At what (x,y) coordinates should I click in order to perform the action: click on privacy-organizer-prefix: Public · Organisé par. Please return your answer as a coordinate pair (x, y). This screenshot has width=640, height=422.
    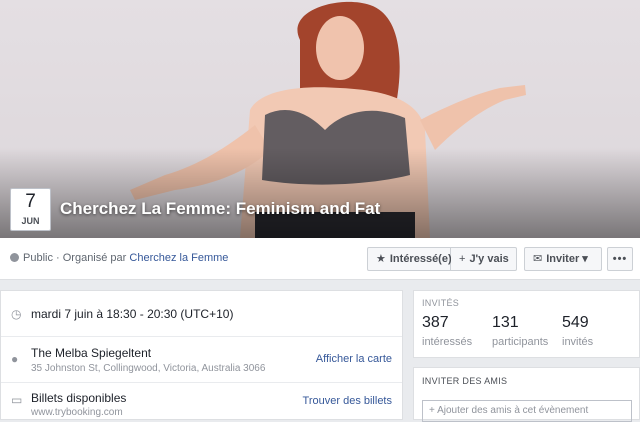
    Looking at the image, I should click on (75, 258).